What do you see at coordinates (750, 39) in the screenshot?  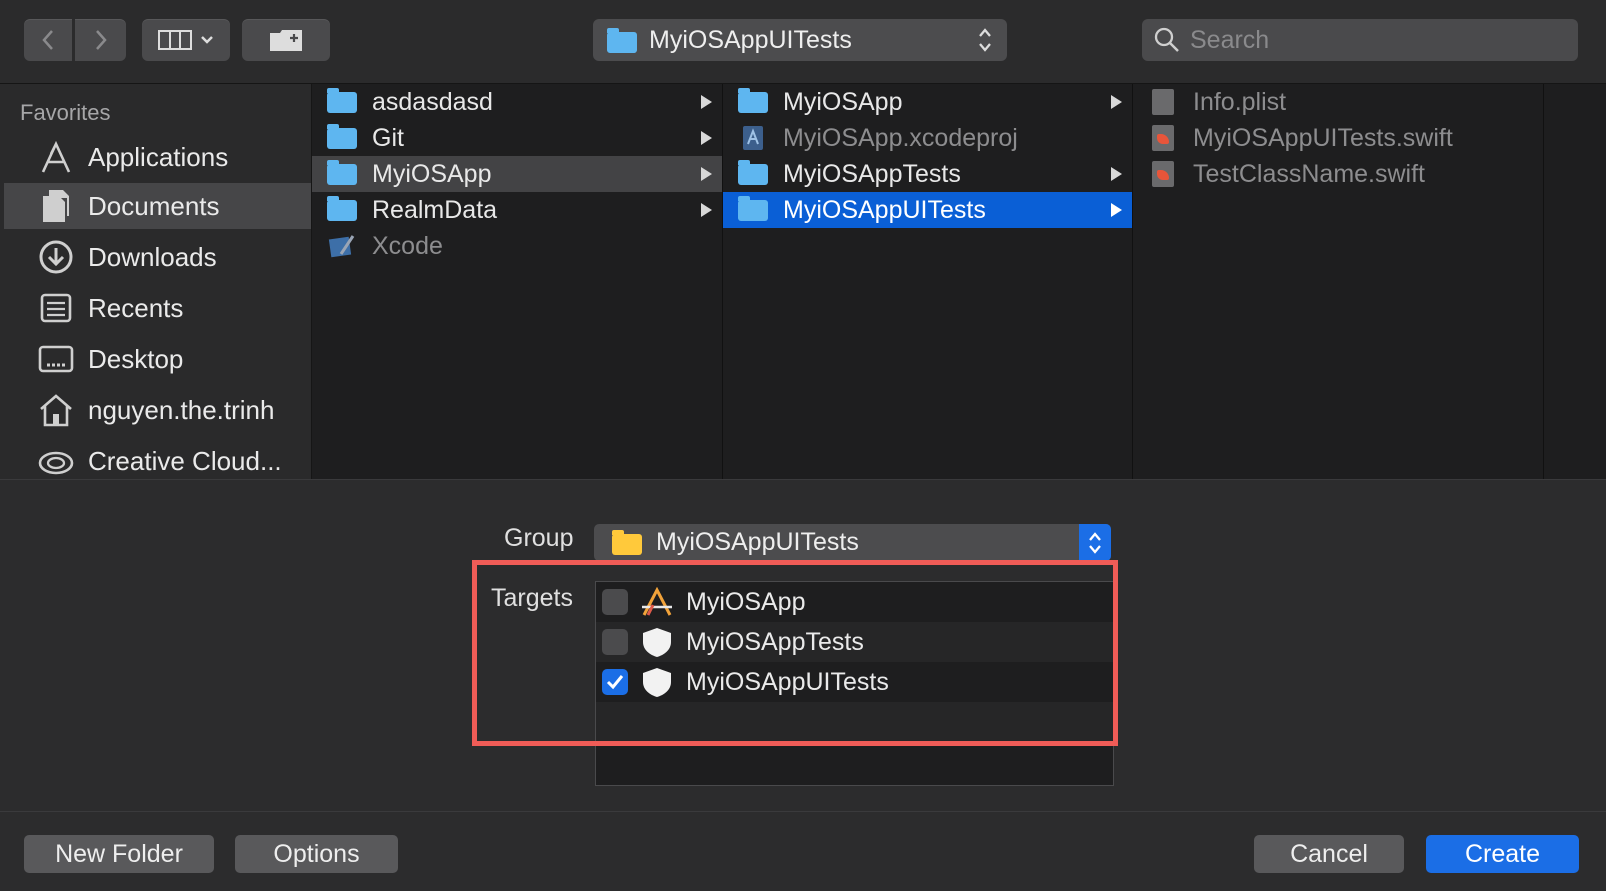 I see `path-title: MyiOSAppUITests` at bounding box center [750, 39].